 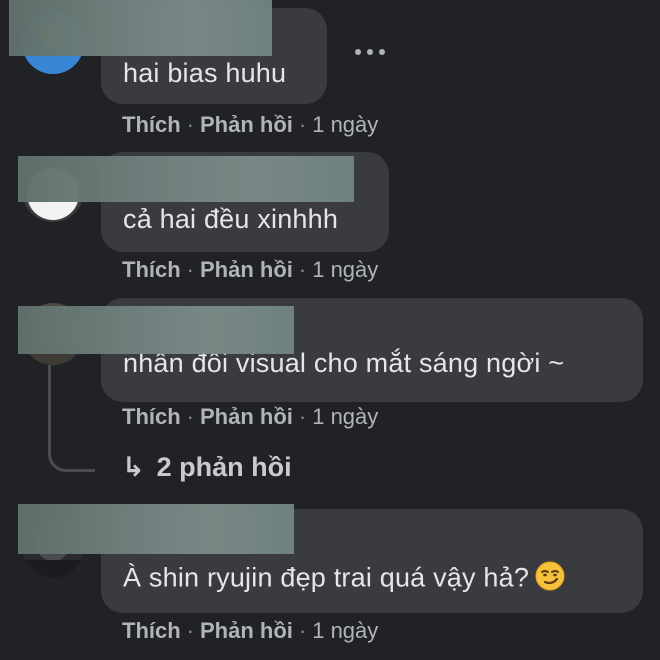 What do you see at coordinates (71, 418) in the screenshot?
I see `reply-thread-line` at bounding box center [71, 418].